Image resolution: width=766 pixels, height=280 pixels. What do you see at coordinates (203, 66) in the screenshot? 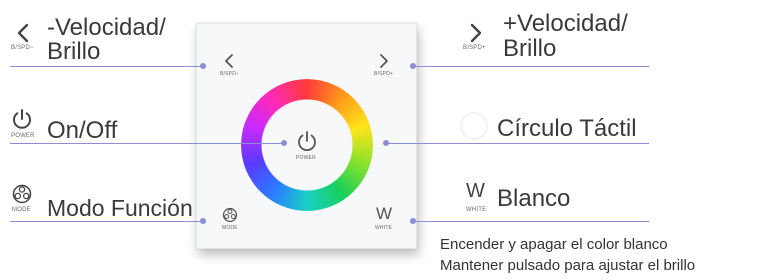
I see `leader-dot-speed-down` at bounding box center [203, 66].